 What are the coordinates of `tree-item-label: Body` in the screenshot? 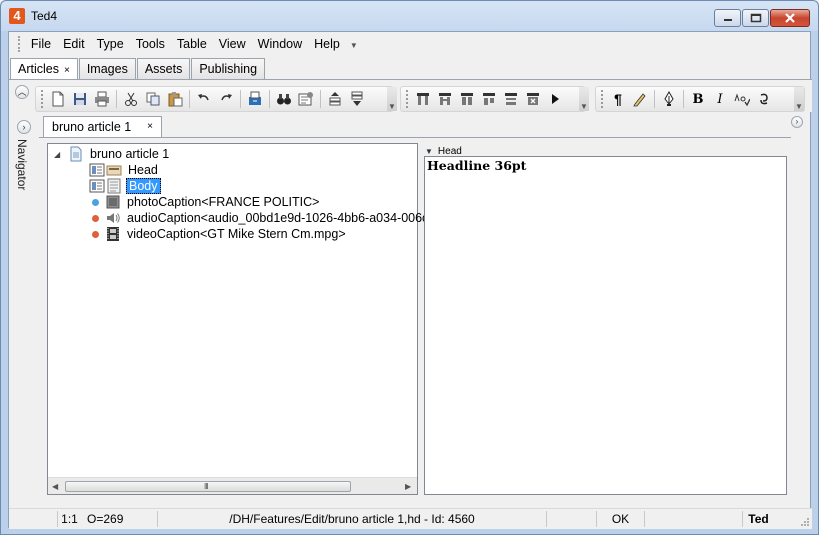 It's located at (143, 186).